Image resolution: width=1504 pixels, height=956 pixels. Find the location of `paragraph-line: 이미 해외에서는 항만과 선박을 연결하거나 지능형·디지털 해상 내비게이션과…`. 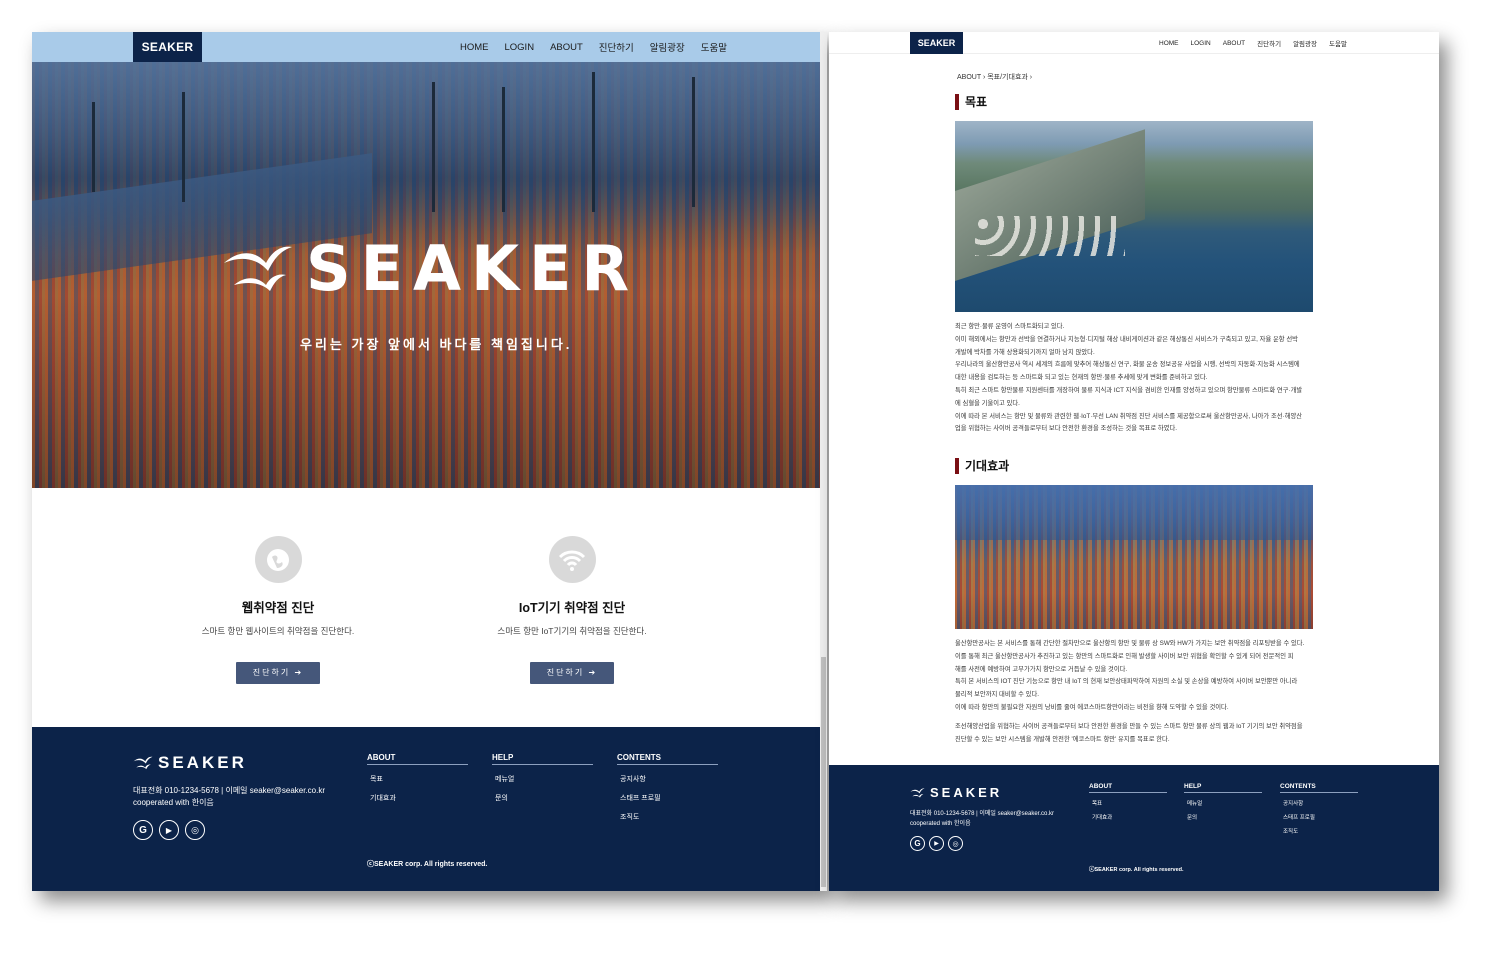

paragraph-line: 이미 해외에서는 항만과 선박을 연결하거나 지능형·디지털 해상 내비게이션과… is located at coordinates (1126, 339).